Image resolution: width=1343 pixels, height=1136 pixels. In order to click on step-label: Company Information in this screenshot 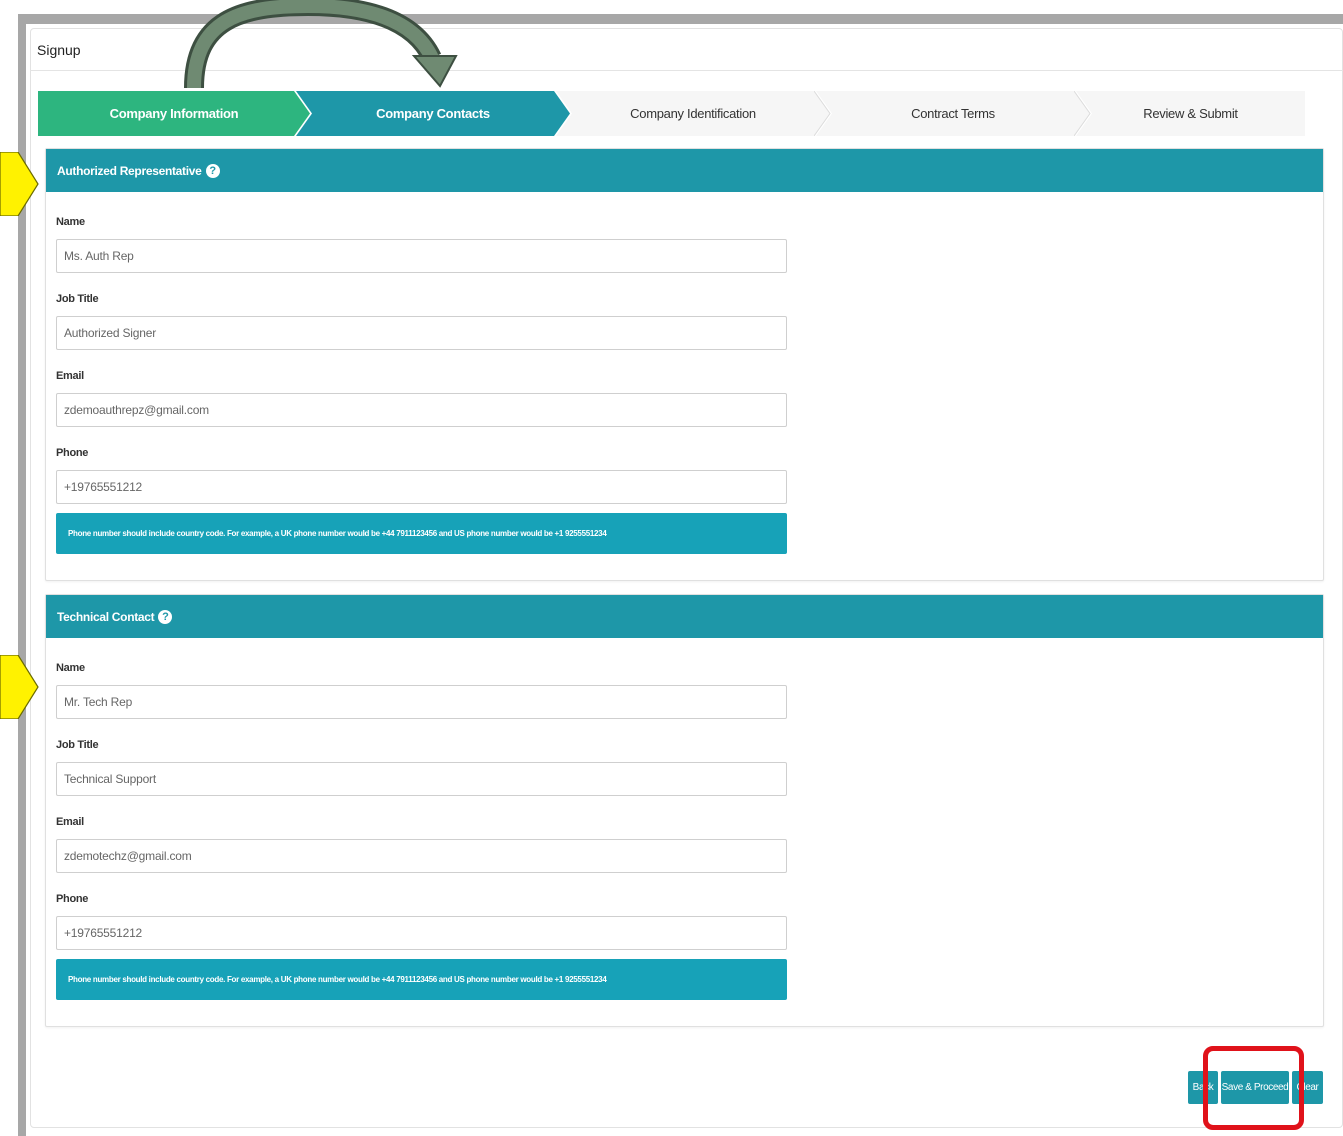, I will do `click(174, 113)`.